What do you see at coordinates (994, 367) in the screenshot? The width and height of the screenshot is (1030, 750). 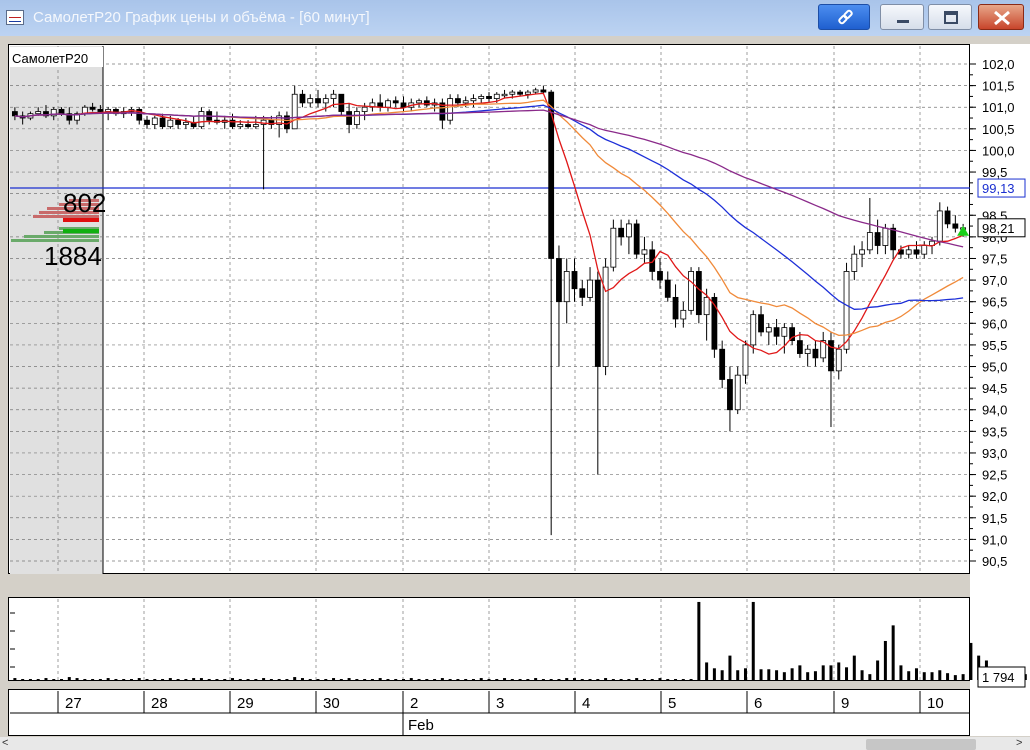 I see `price-tick-label: 95,0` at bounding box center [994, 367].